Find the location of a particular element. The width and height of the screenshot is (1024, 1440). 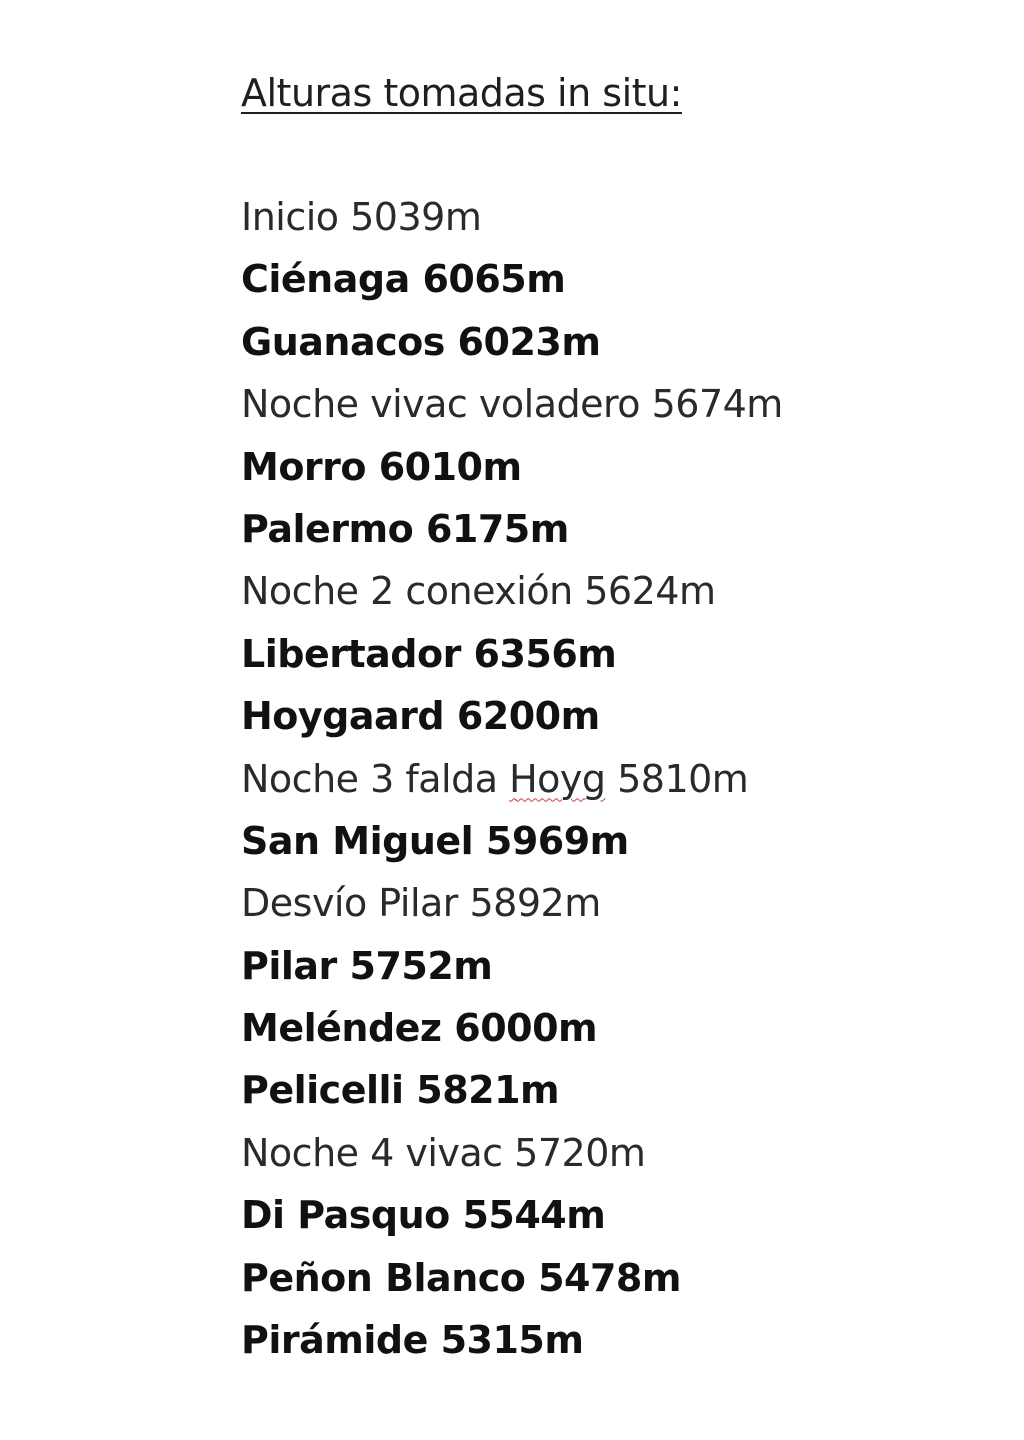

misspelled-word: Hoyg is located at coordinates (557, 779).